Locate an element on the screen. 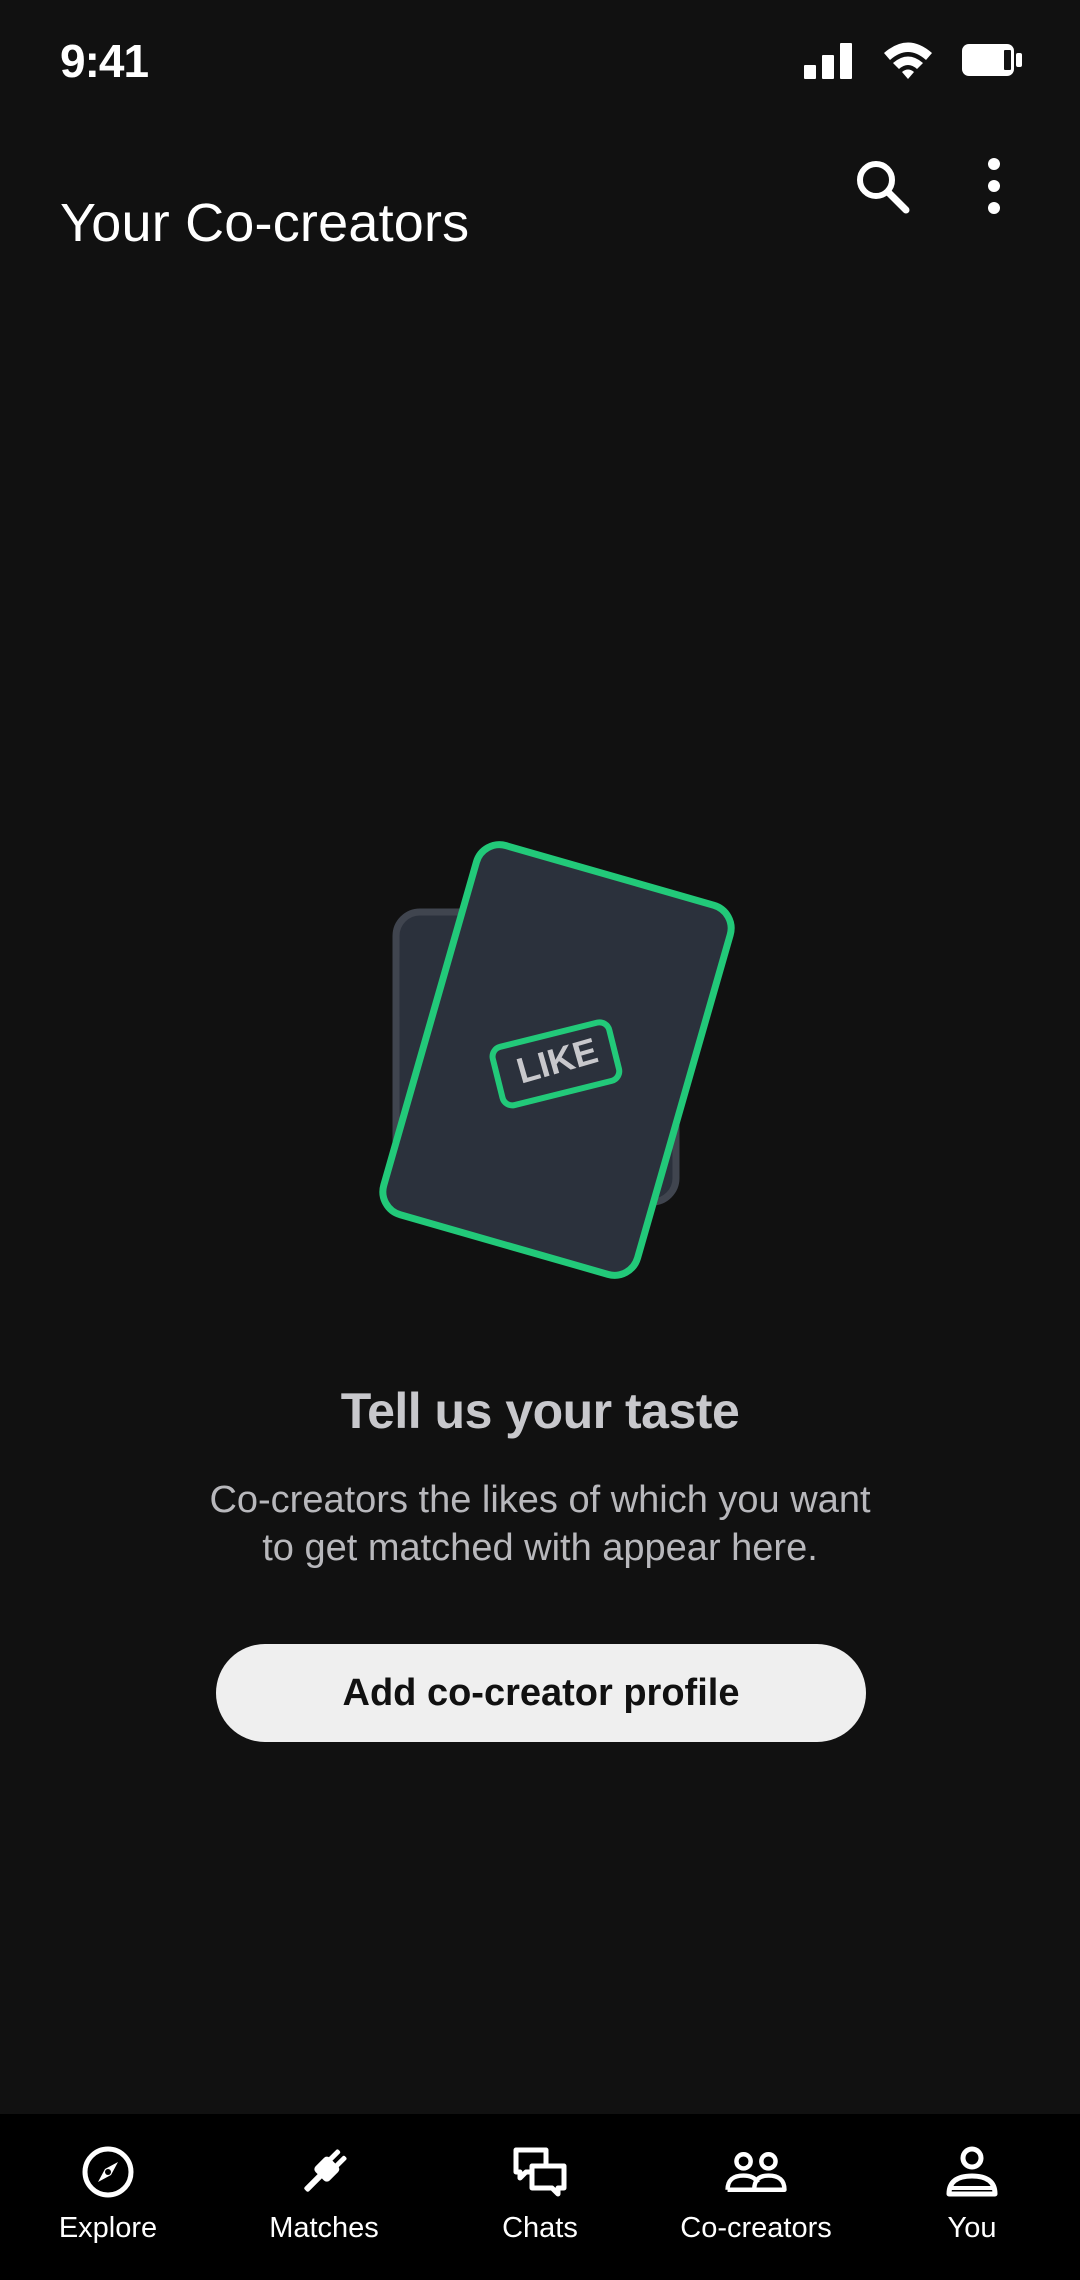  more-options-button is located at coordinates (994, 188).